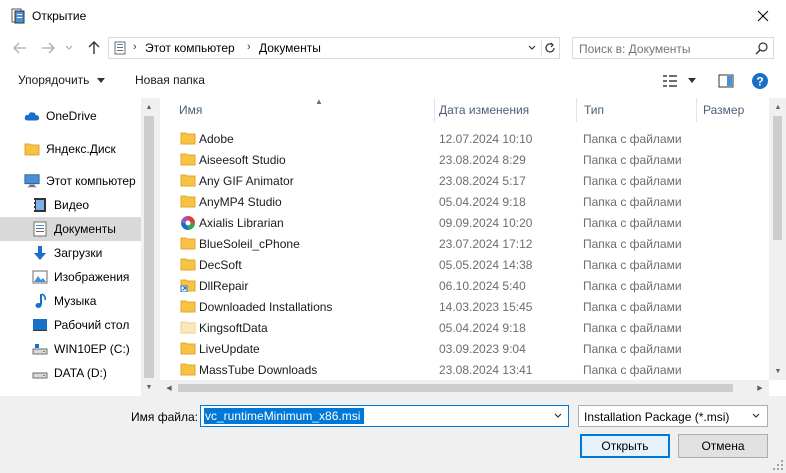  What do you see at coordinates (762, 48) in the screenshot?
I see `search-icon` at bounding box center [762, 48].